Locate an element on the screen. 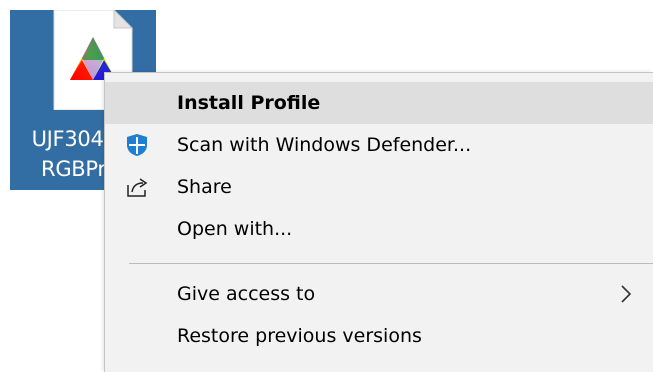  menu-separator is located at coordinates (391, 263).